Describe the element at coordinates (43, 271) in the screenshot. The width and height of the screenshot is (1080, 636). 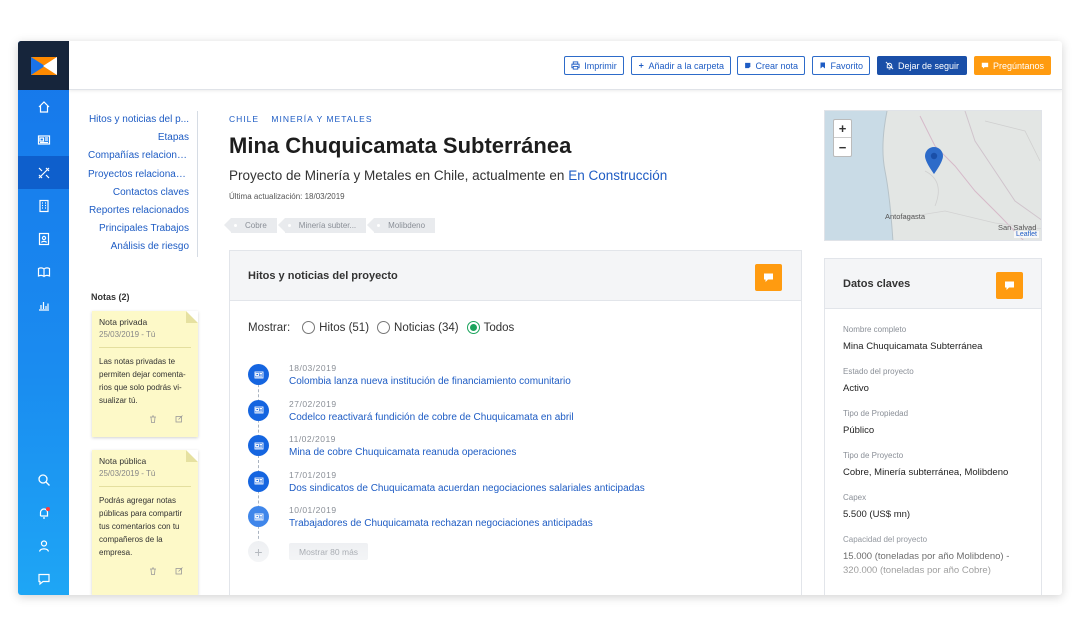
I see `book-icon` at that location.